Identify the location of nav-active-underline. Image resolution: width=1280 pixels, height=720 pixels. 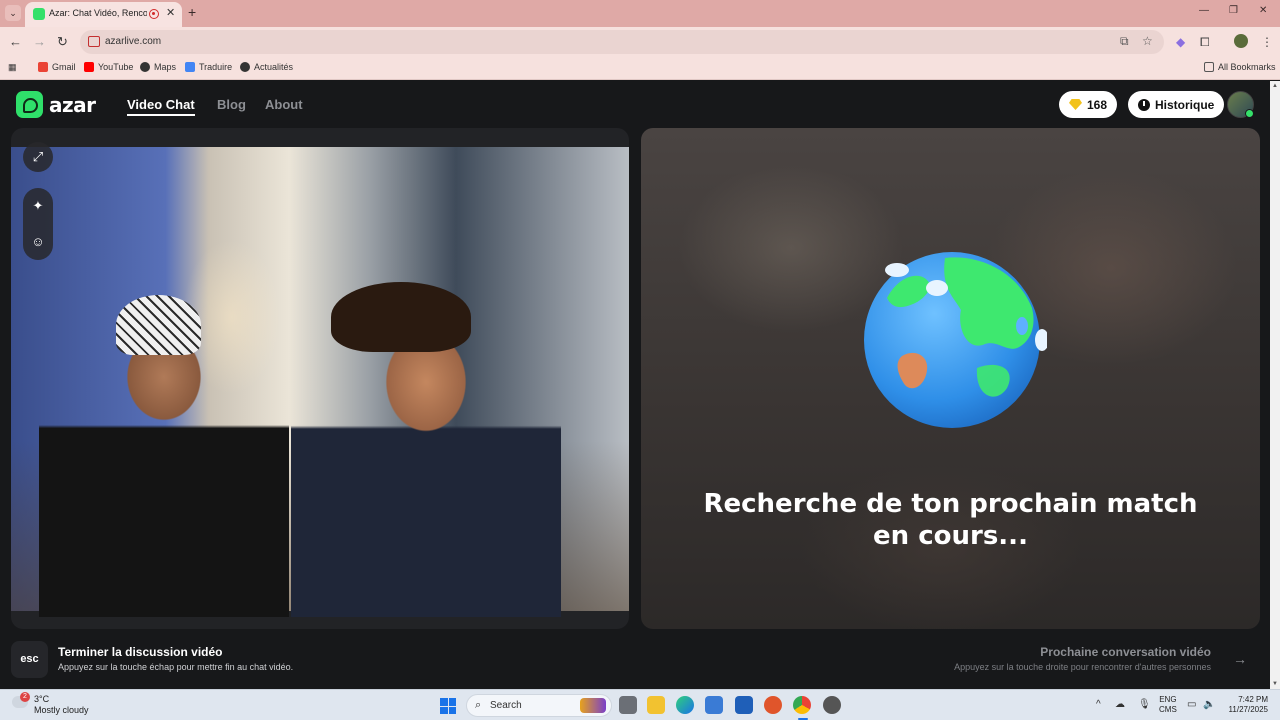
(161, 115).